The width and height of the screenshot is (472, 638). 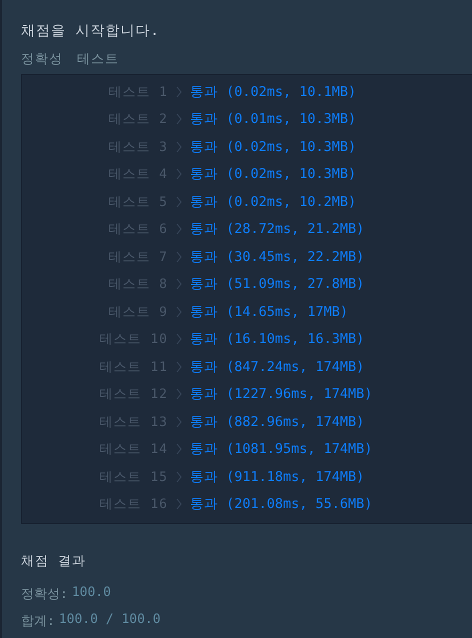 I want to click on summary-label: 정확성:, so click(x=44, y=594).